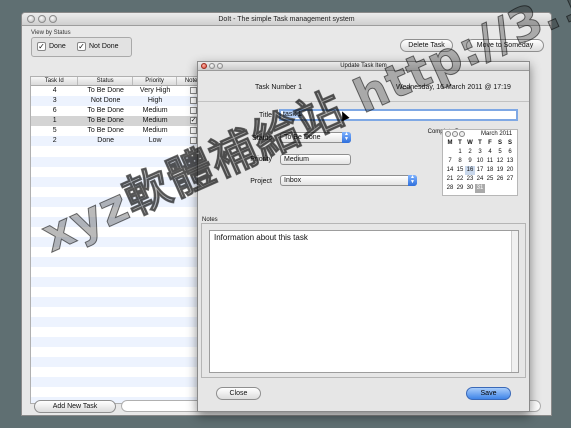 The height and width of the screenshot is (428, 571). What do you see at coordinates (470, 170) in the screenshot?
I see `calendar-day: 16` at bounding box center [470, 170].